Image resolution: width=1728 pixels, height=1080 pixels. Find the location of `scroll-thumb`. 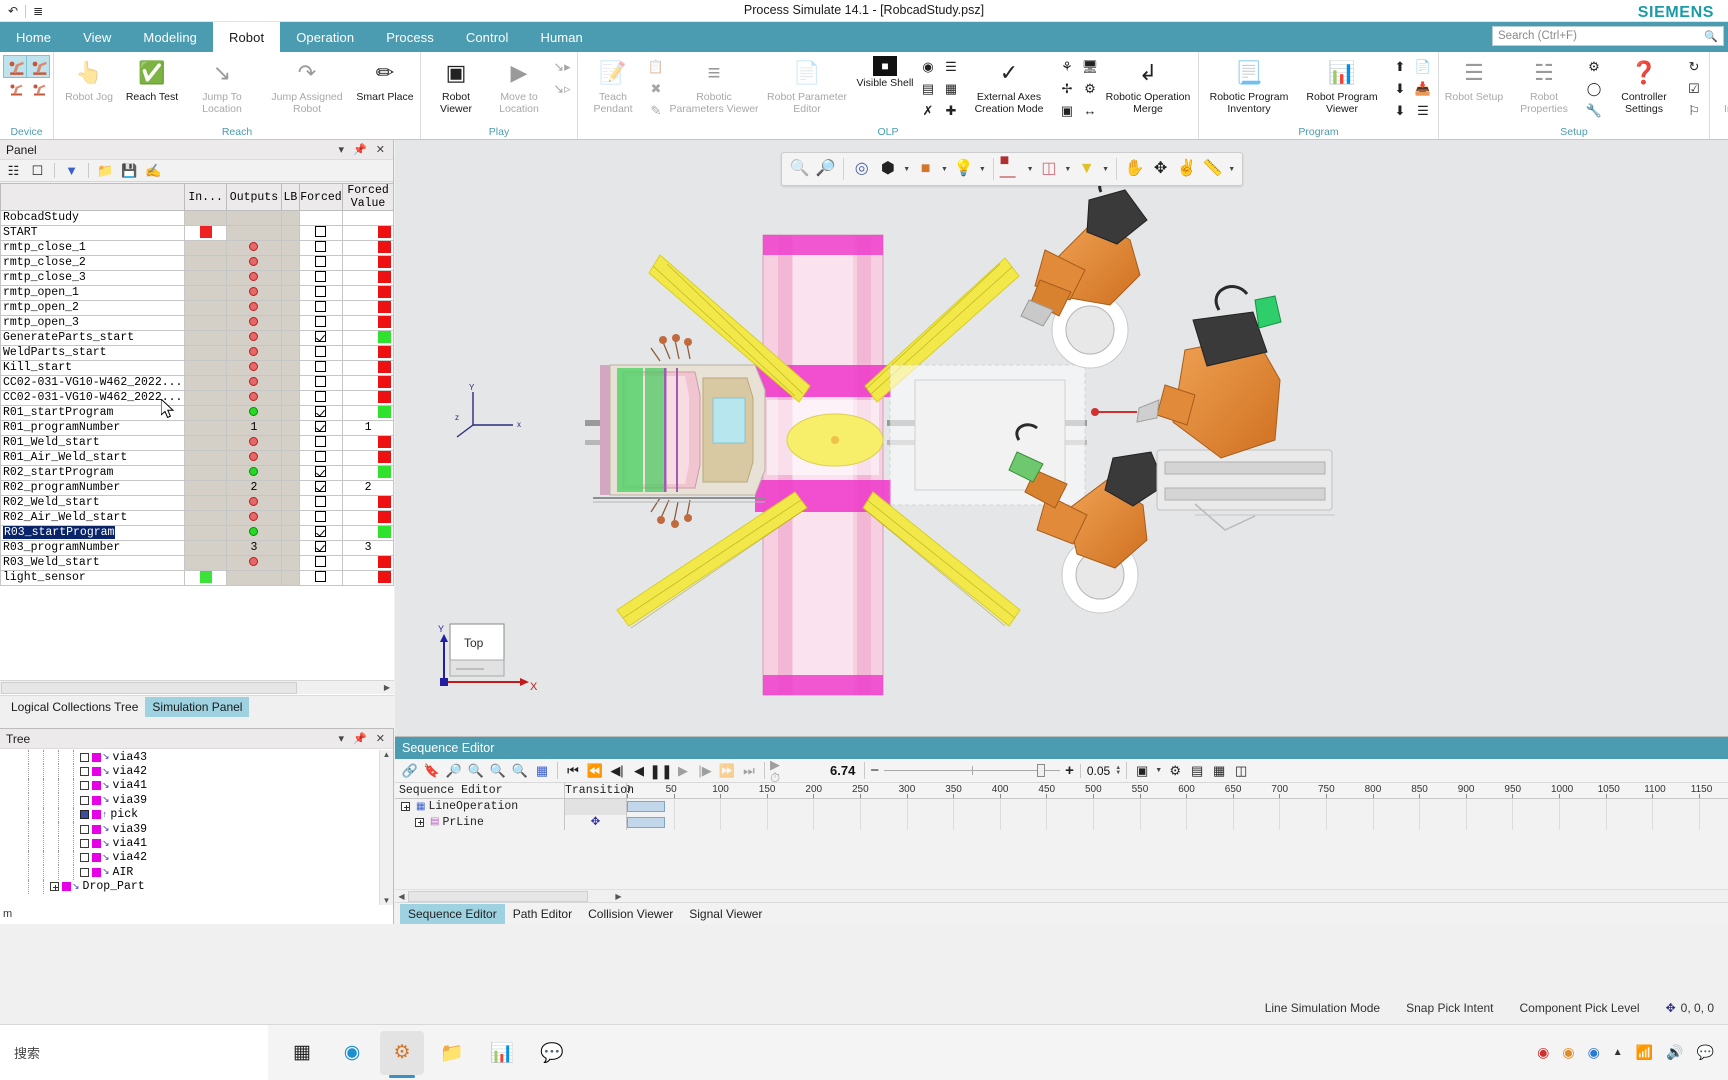

scroll-thumb is located at coordinates (498, 896).